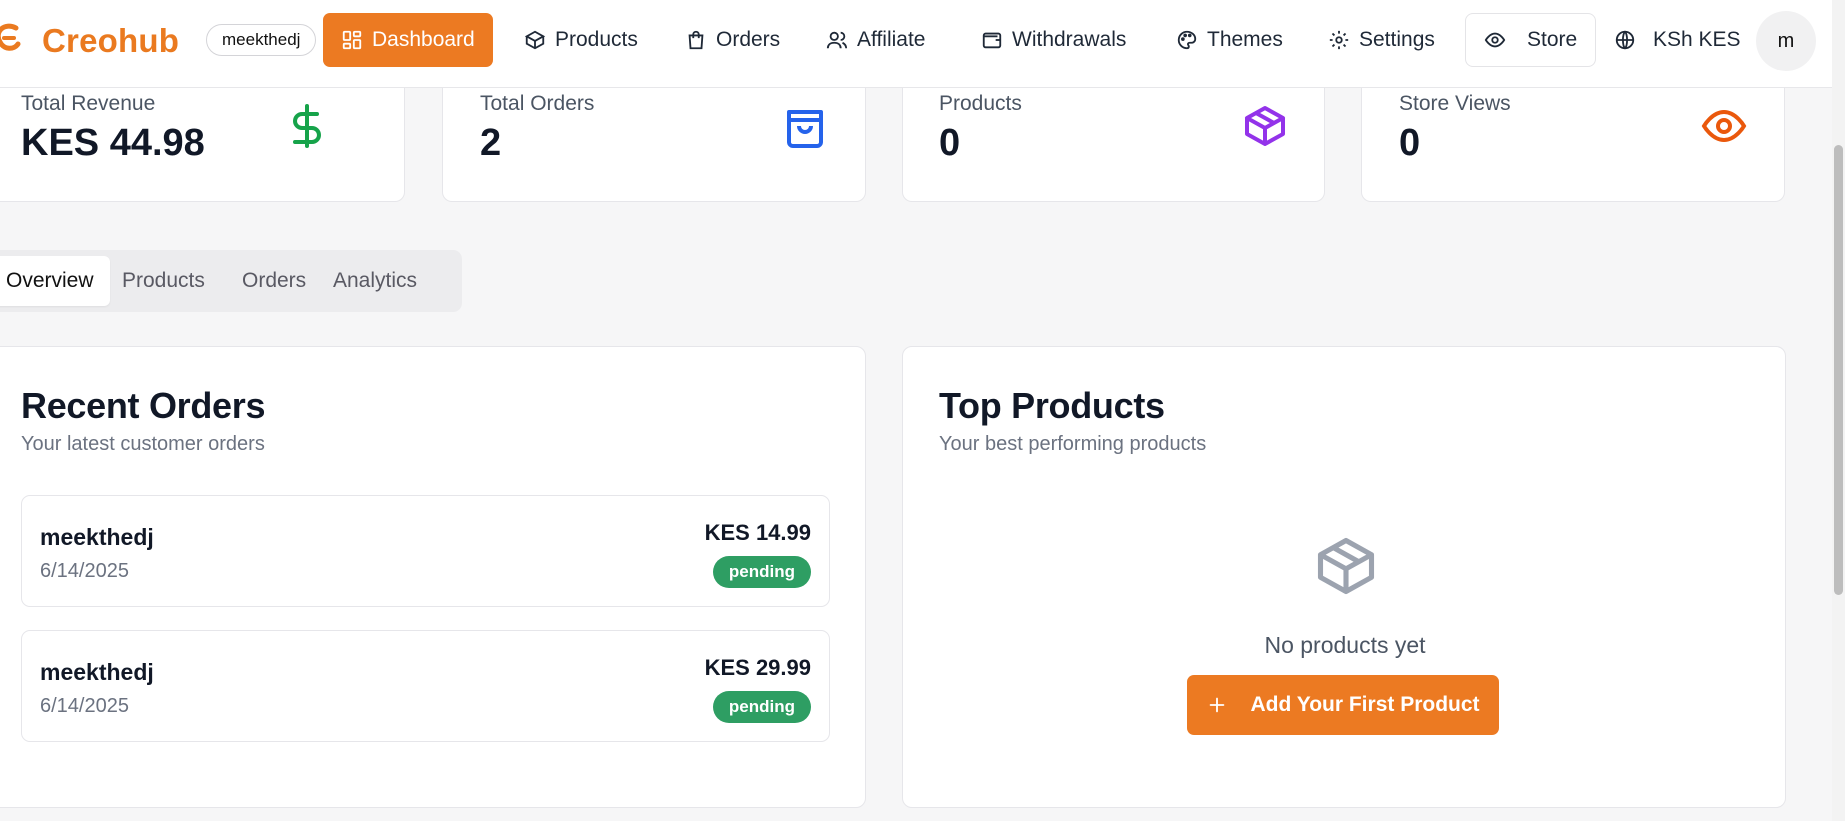 The image size is (1845, 821). Describe the element at coordinates (537, 103) in the screenshot. I see `stat-label: Total Orders` at that location.